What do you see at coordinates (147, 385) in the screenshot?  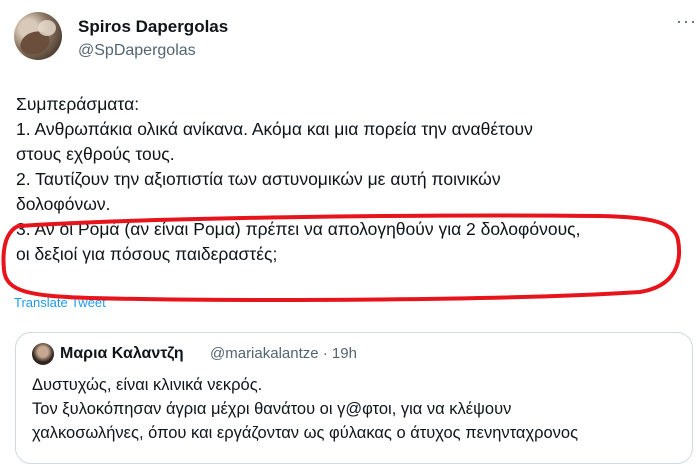 I see `quoted-line: Δυστυχώς, είναι κλινικά νεκρός.` at bounding box center [147, 385].